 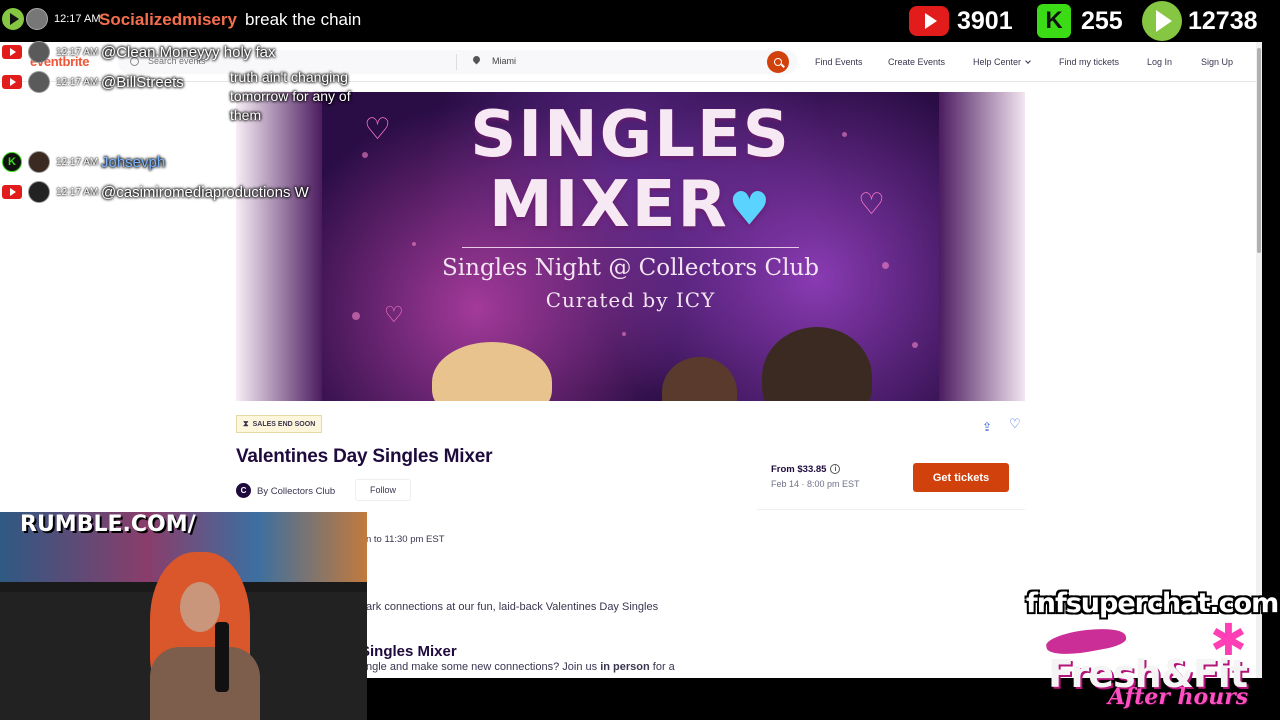 I want to click on chat-text: W, so click(x=301, y=192).